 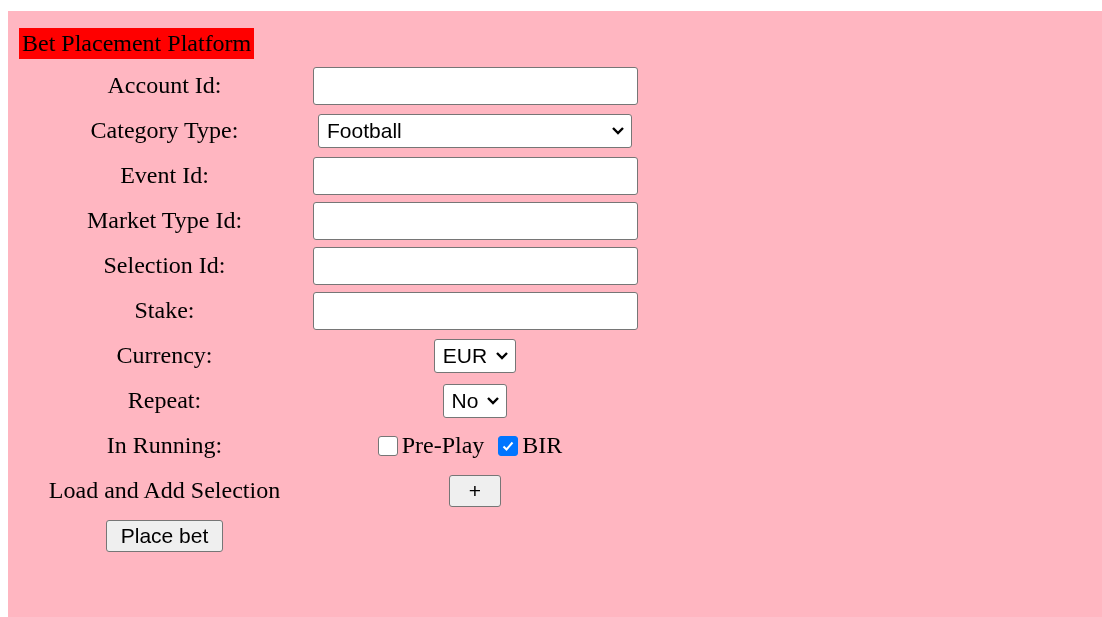 I want to click on dropdown: Football, so click(x=475, y=130).